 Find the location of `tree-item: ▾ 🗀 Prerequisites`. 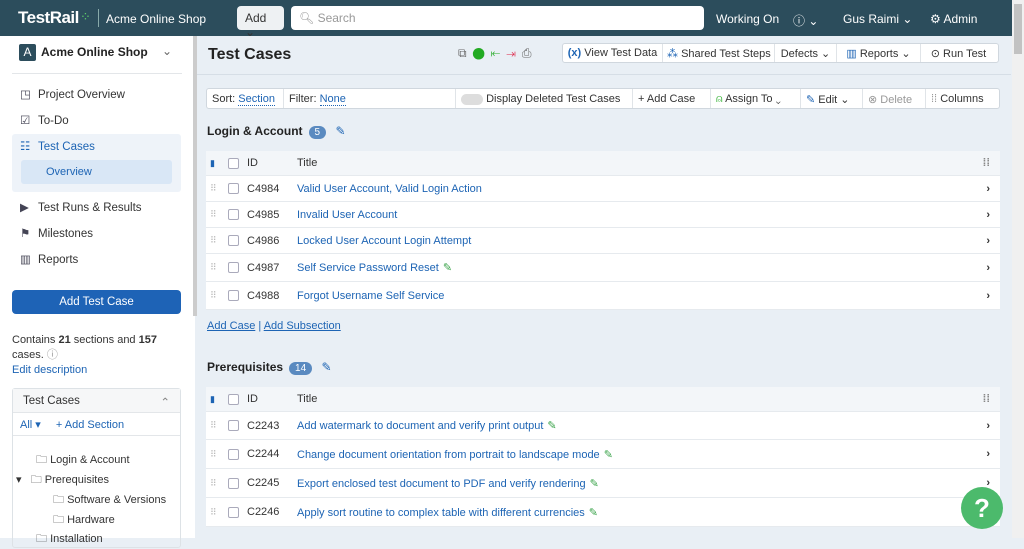

tree-item: ▾ 🗀 Prerequisites is located at coordinates (62, 480).